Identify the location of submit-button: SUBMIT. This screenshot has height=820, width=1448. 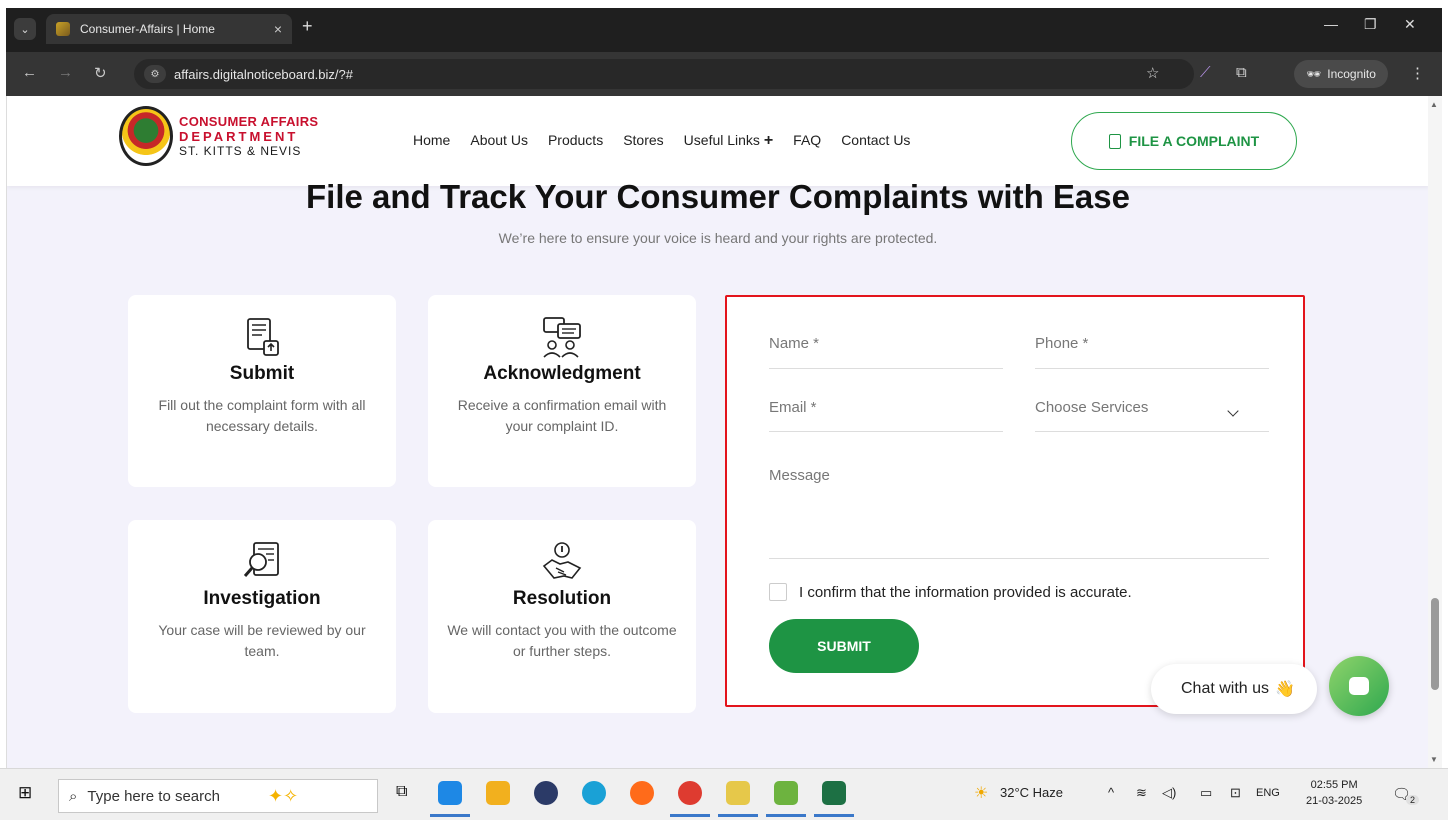
(844, 646).